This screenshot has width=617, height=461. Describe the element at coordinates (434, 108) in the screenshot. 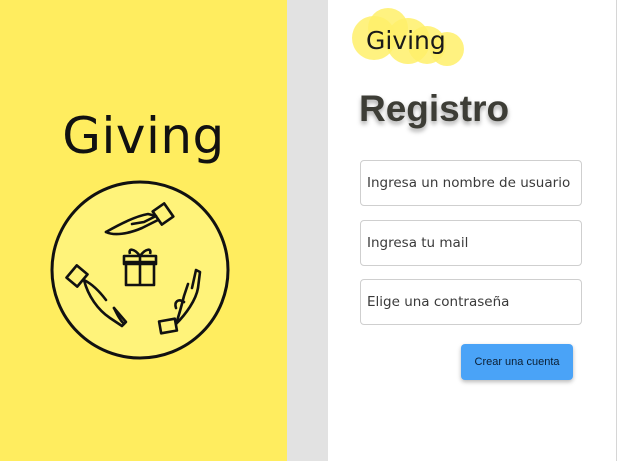

I see `form-title: Registro` at that location.